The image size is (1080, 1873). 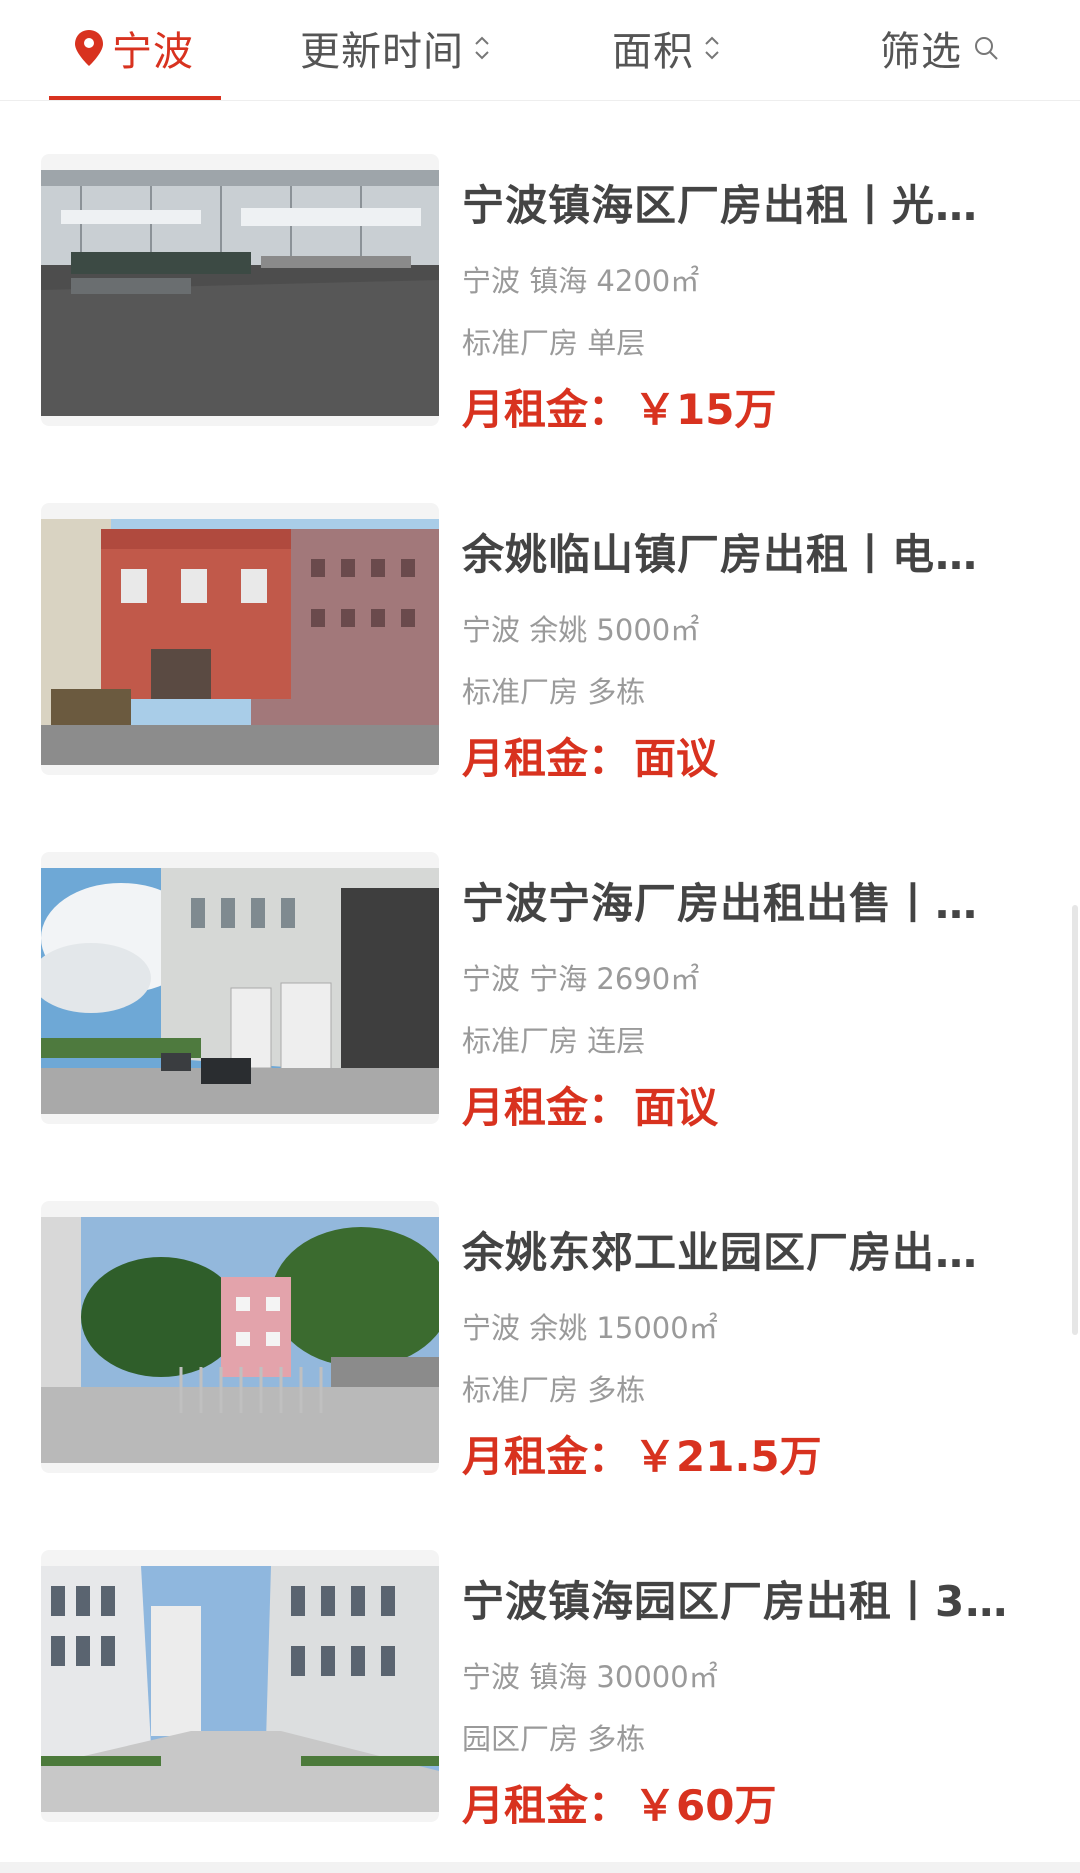 What do you see at coordinates (240, 293) in the screenshot?
I see `listing-image-warehouse-interior` at bounding box center [240, 293].